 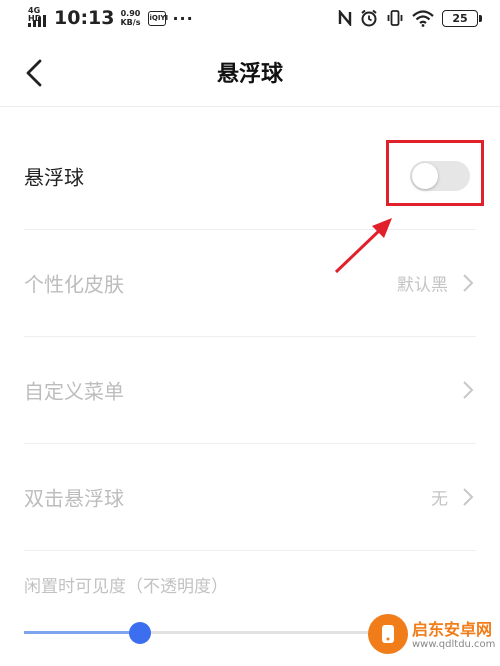 I want to click on custom-menu-label: 自定义菜单, so click(x=74, y=391).